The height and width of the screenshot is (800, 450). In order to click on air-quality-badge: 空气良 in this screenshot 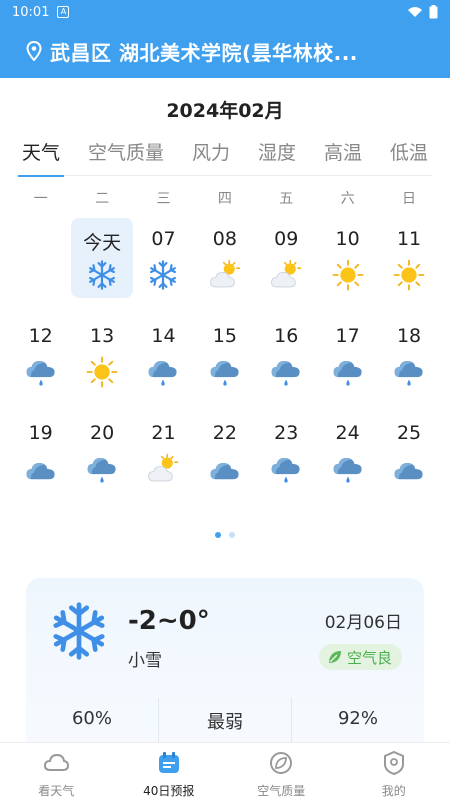, I will do `click(360, 657)`.